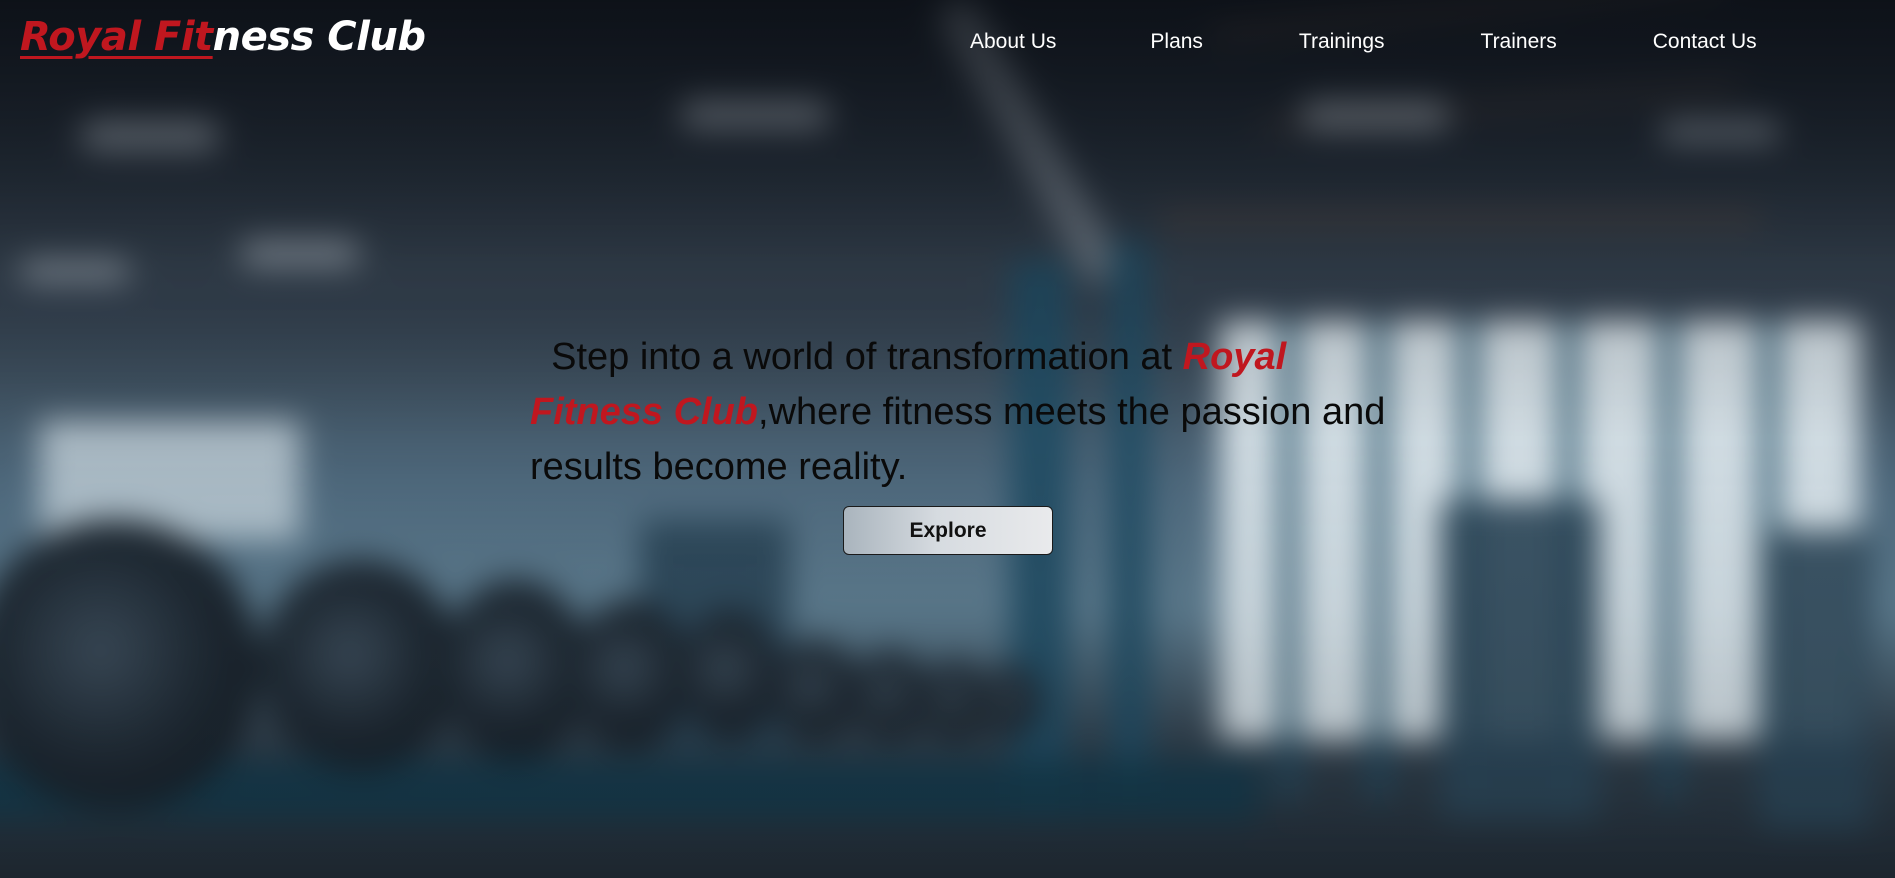  Describe the element at coordinates (948, 530) in the screenshot. I see `explore-button: Explore` at that location.